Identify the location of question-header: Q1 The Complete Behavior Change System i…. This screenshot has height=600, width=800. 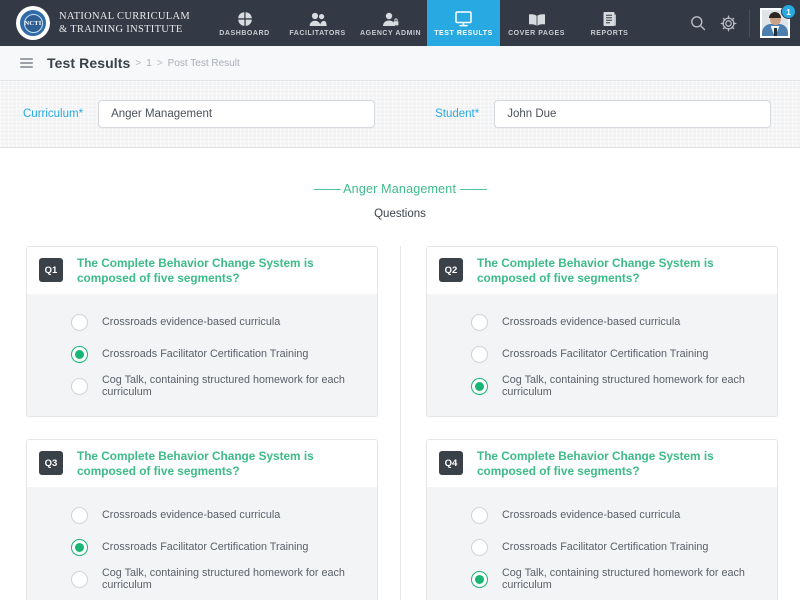
(202, 270).